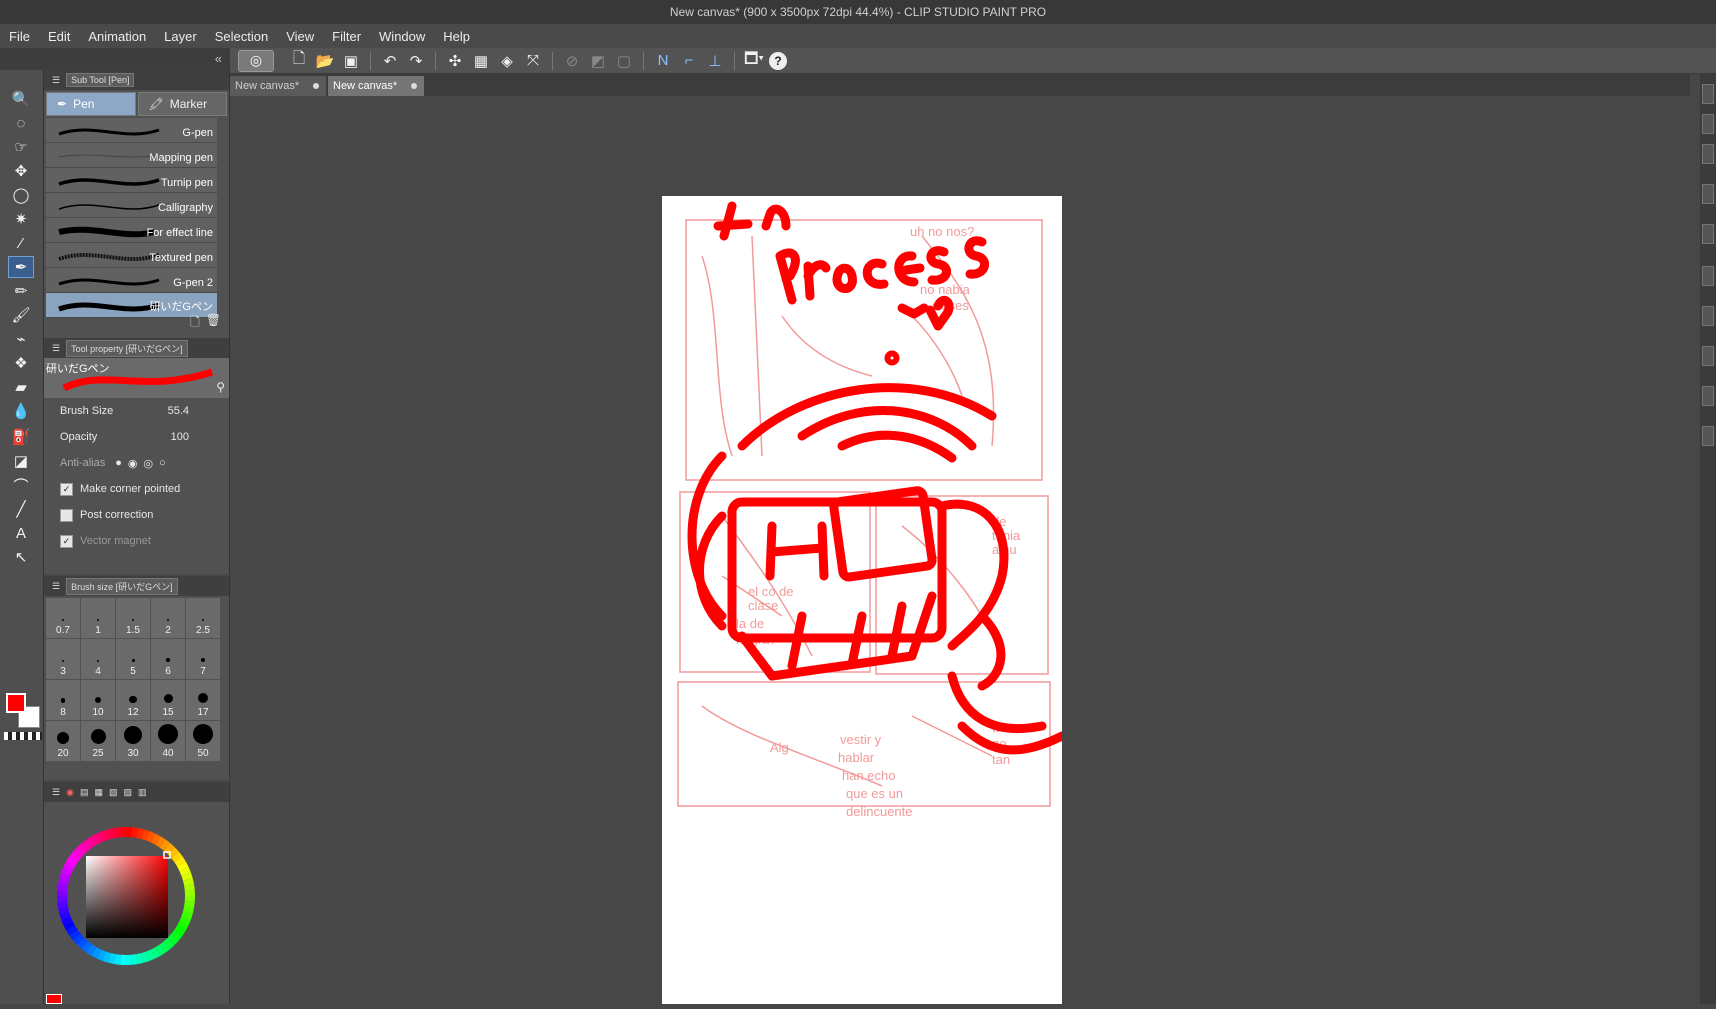 Image resolution: width=1716 pixels, height=1009 pixels. What do you see at coordinates (136, 411) in the screenshot?
I see `brush-size-row: Brush Size 55.4` at bounding box center [136, 411].